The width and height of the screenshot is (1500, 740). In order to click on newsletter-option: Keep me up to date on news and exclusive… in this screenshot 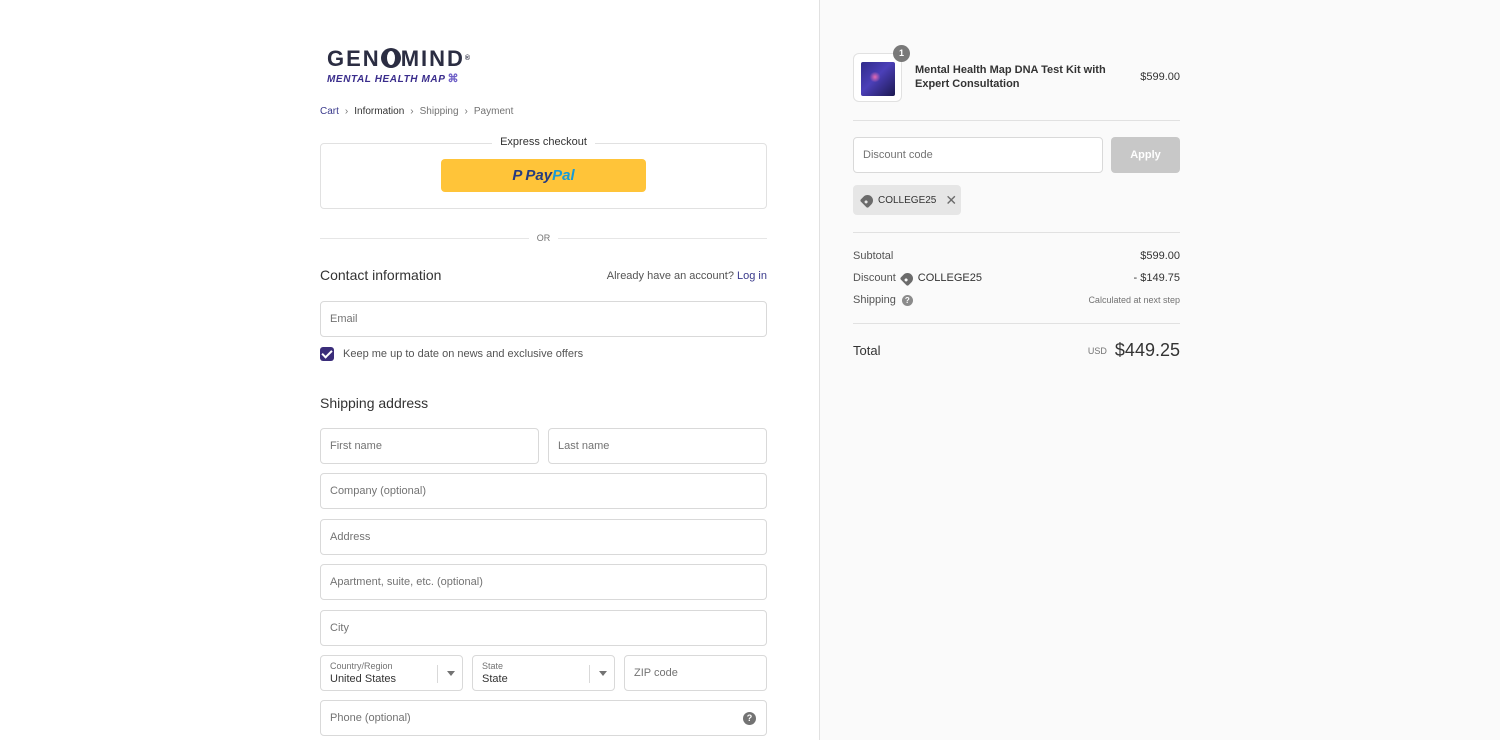, I will do `click(451, 354)`.